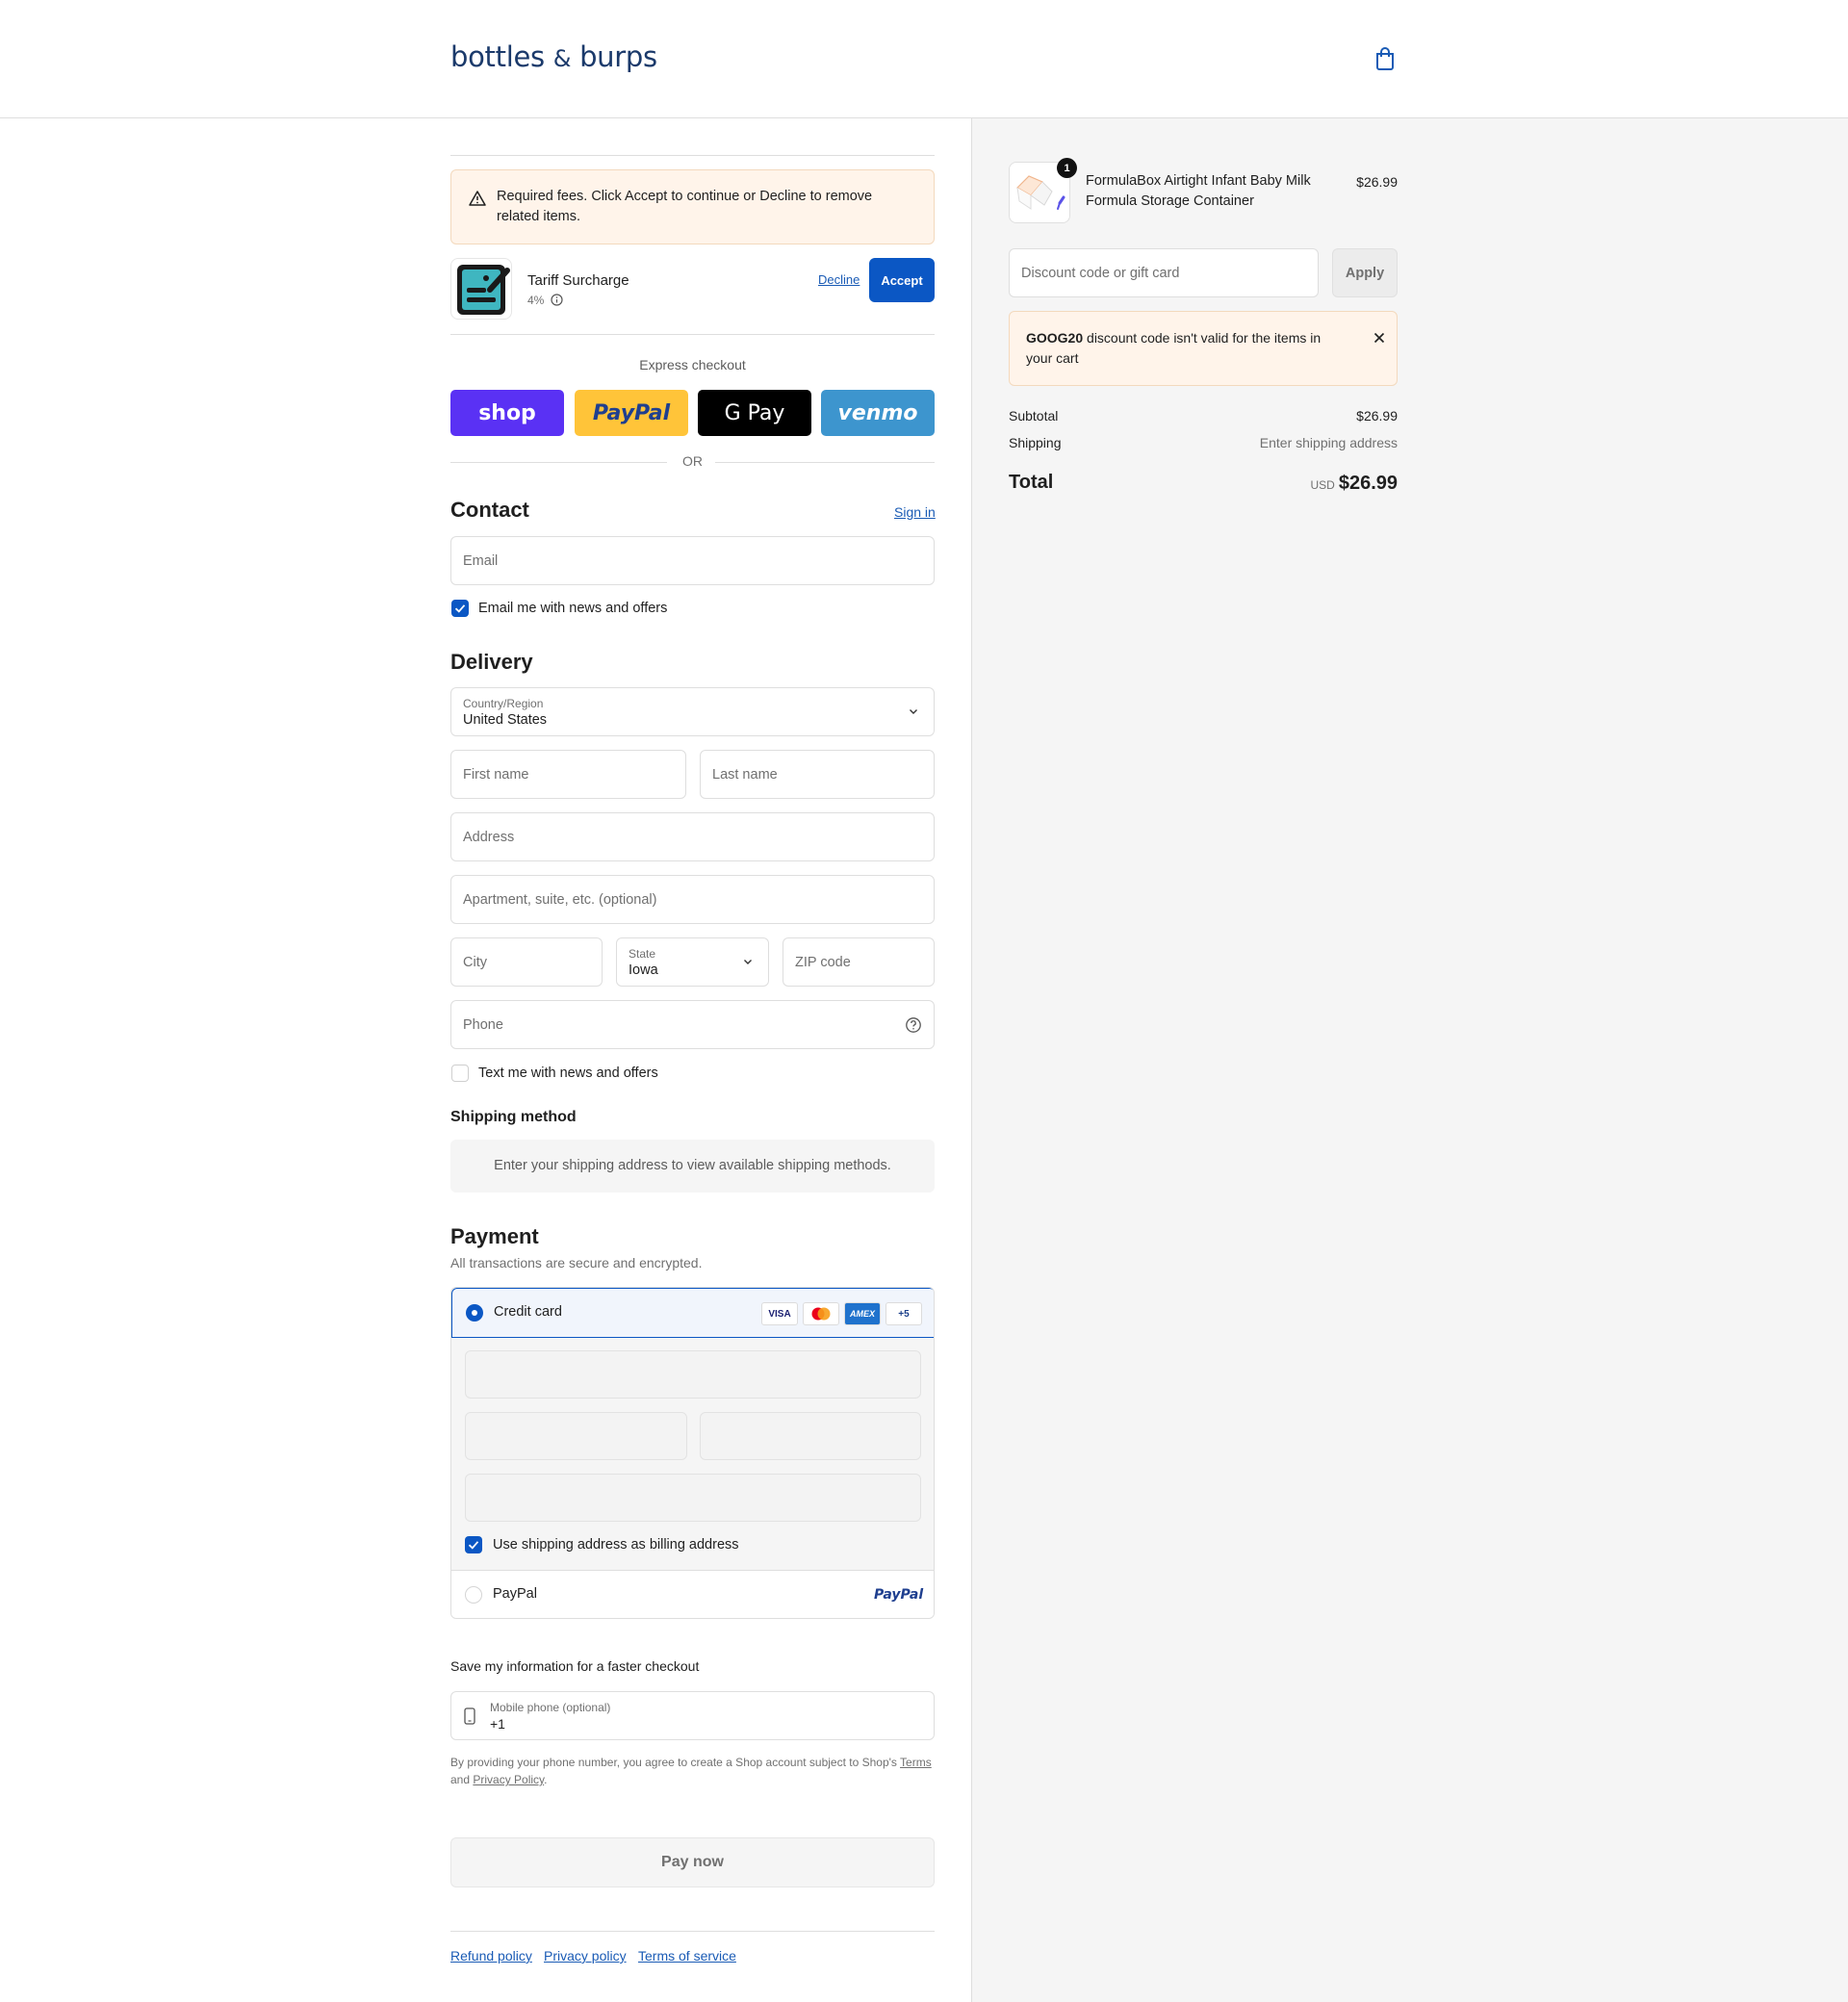  Describe the element at coordinates (692, 1024) in the screenshot. I see `phone-field: Phone` at that location.